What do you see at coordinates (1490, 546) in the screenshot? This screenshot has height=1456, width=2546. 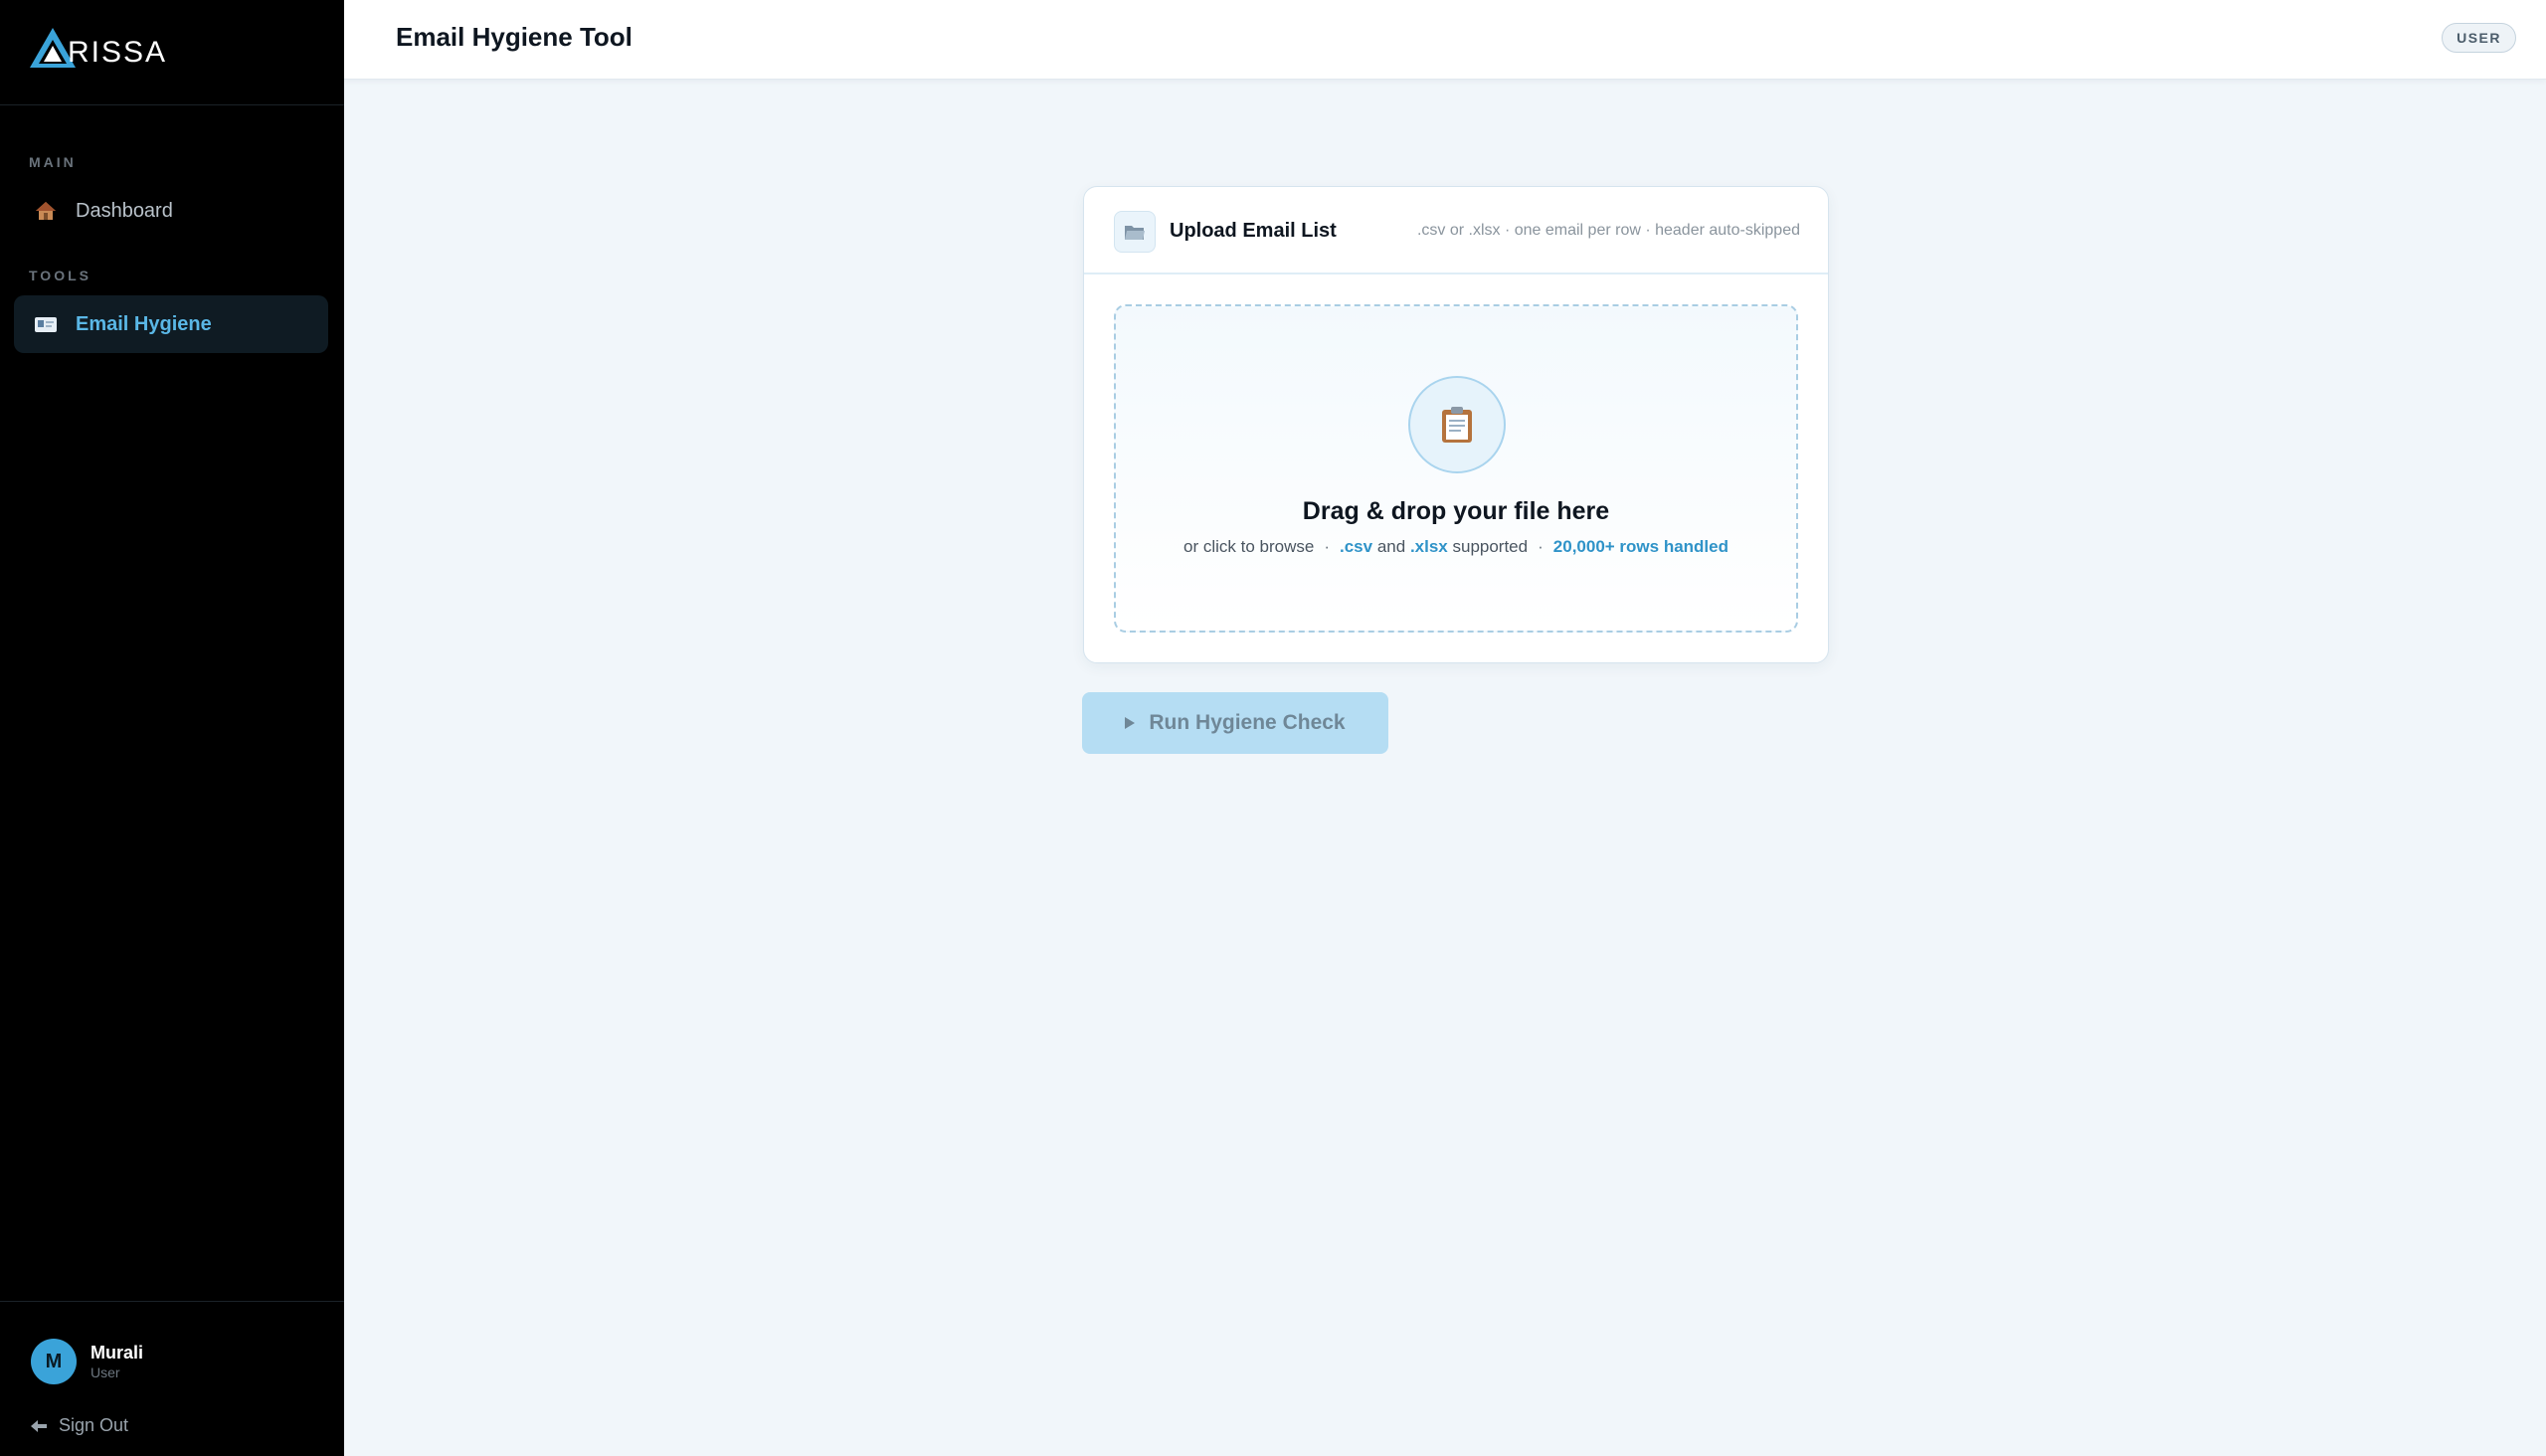 I see `supported-text: supported` at bounding box center [1490, 546].